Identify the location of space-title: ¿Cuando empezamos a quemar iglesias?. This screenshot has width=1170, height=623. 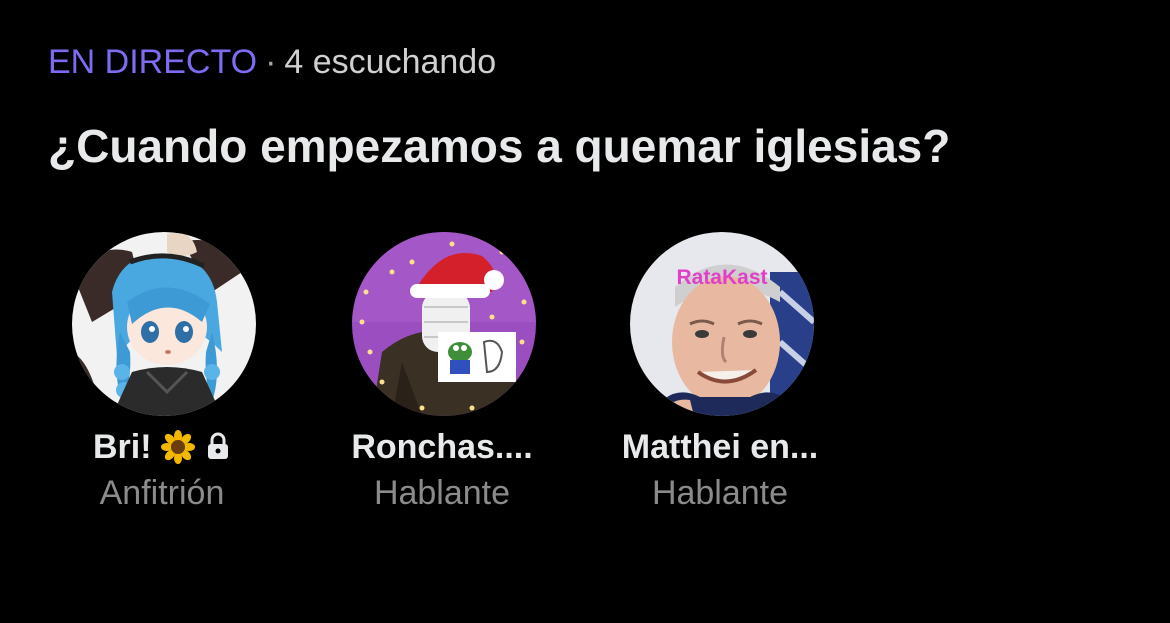
(499, 146).